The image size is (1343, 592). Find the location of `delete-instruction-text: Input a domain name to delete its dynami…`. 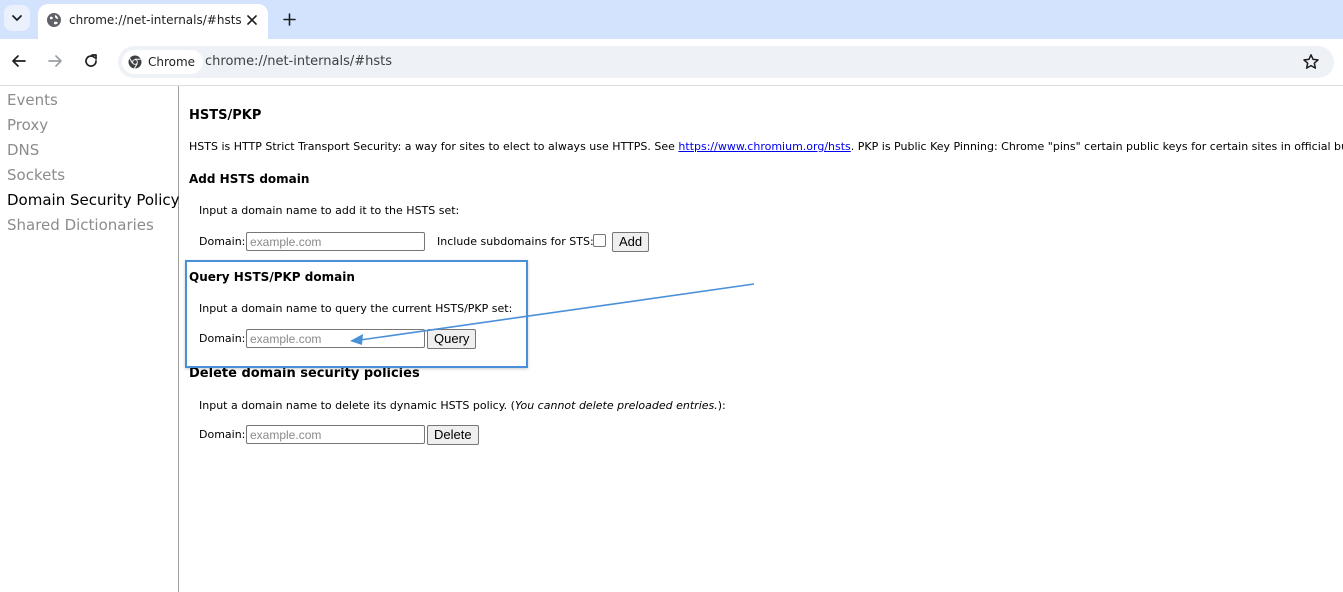

delete-instruction-text: Input a domain name to delete its dynami… is located at coordinates (357, 405).